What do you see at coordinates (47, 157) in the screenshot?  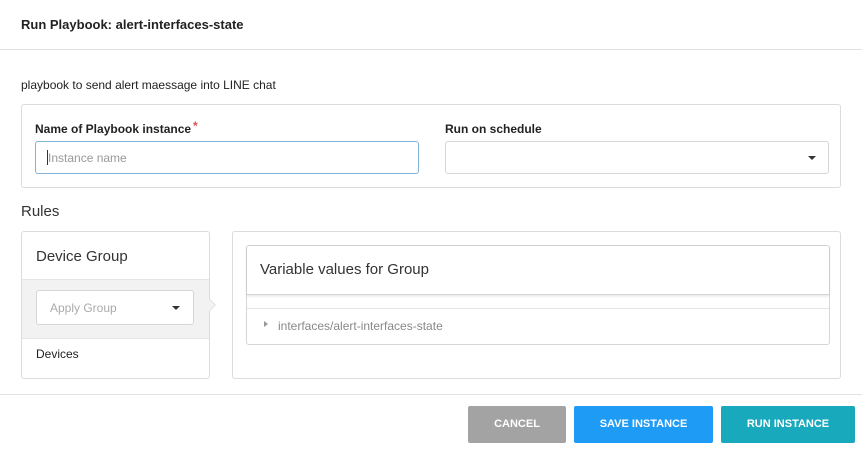 I see `text-cursor` at bounding box center [47, 157].